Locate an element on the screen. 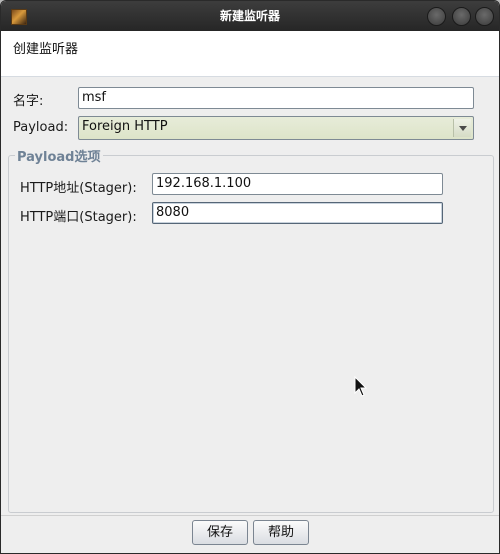  http-host-input: 192.168.1.100 is located at coordinates (297, 184).